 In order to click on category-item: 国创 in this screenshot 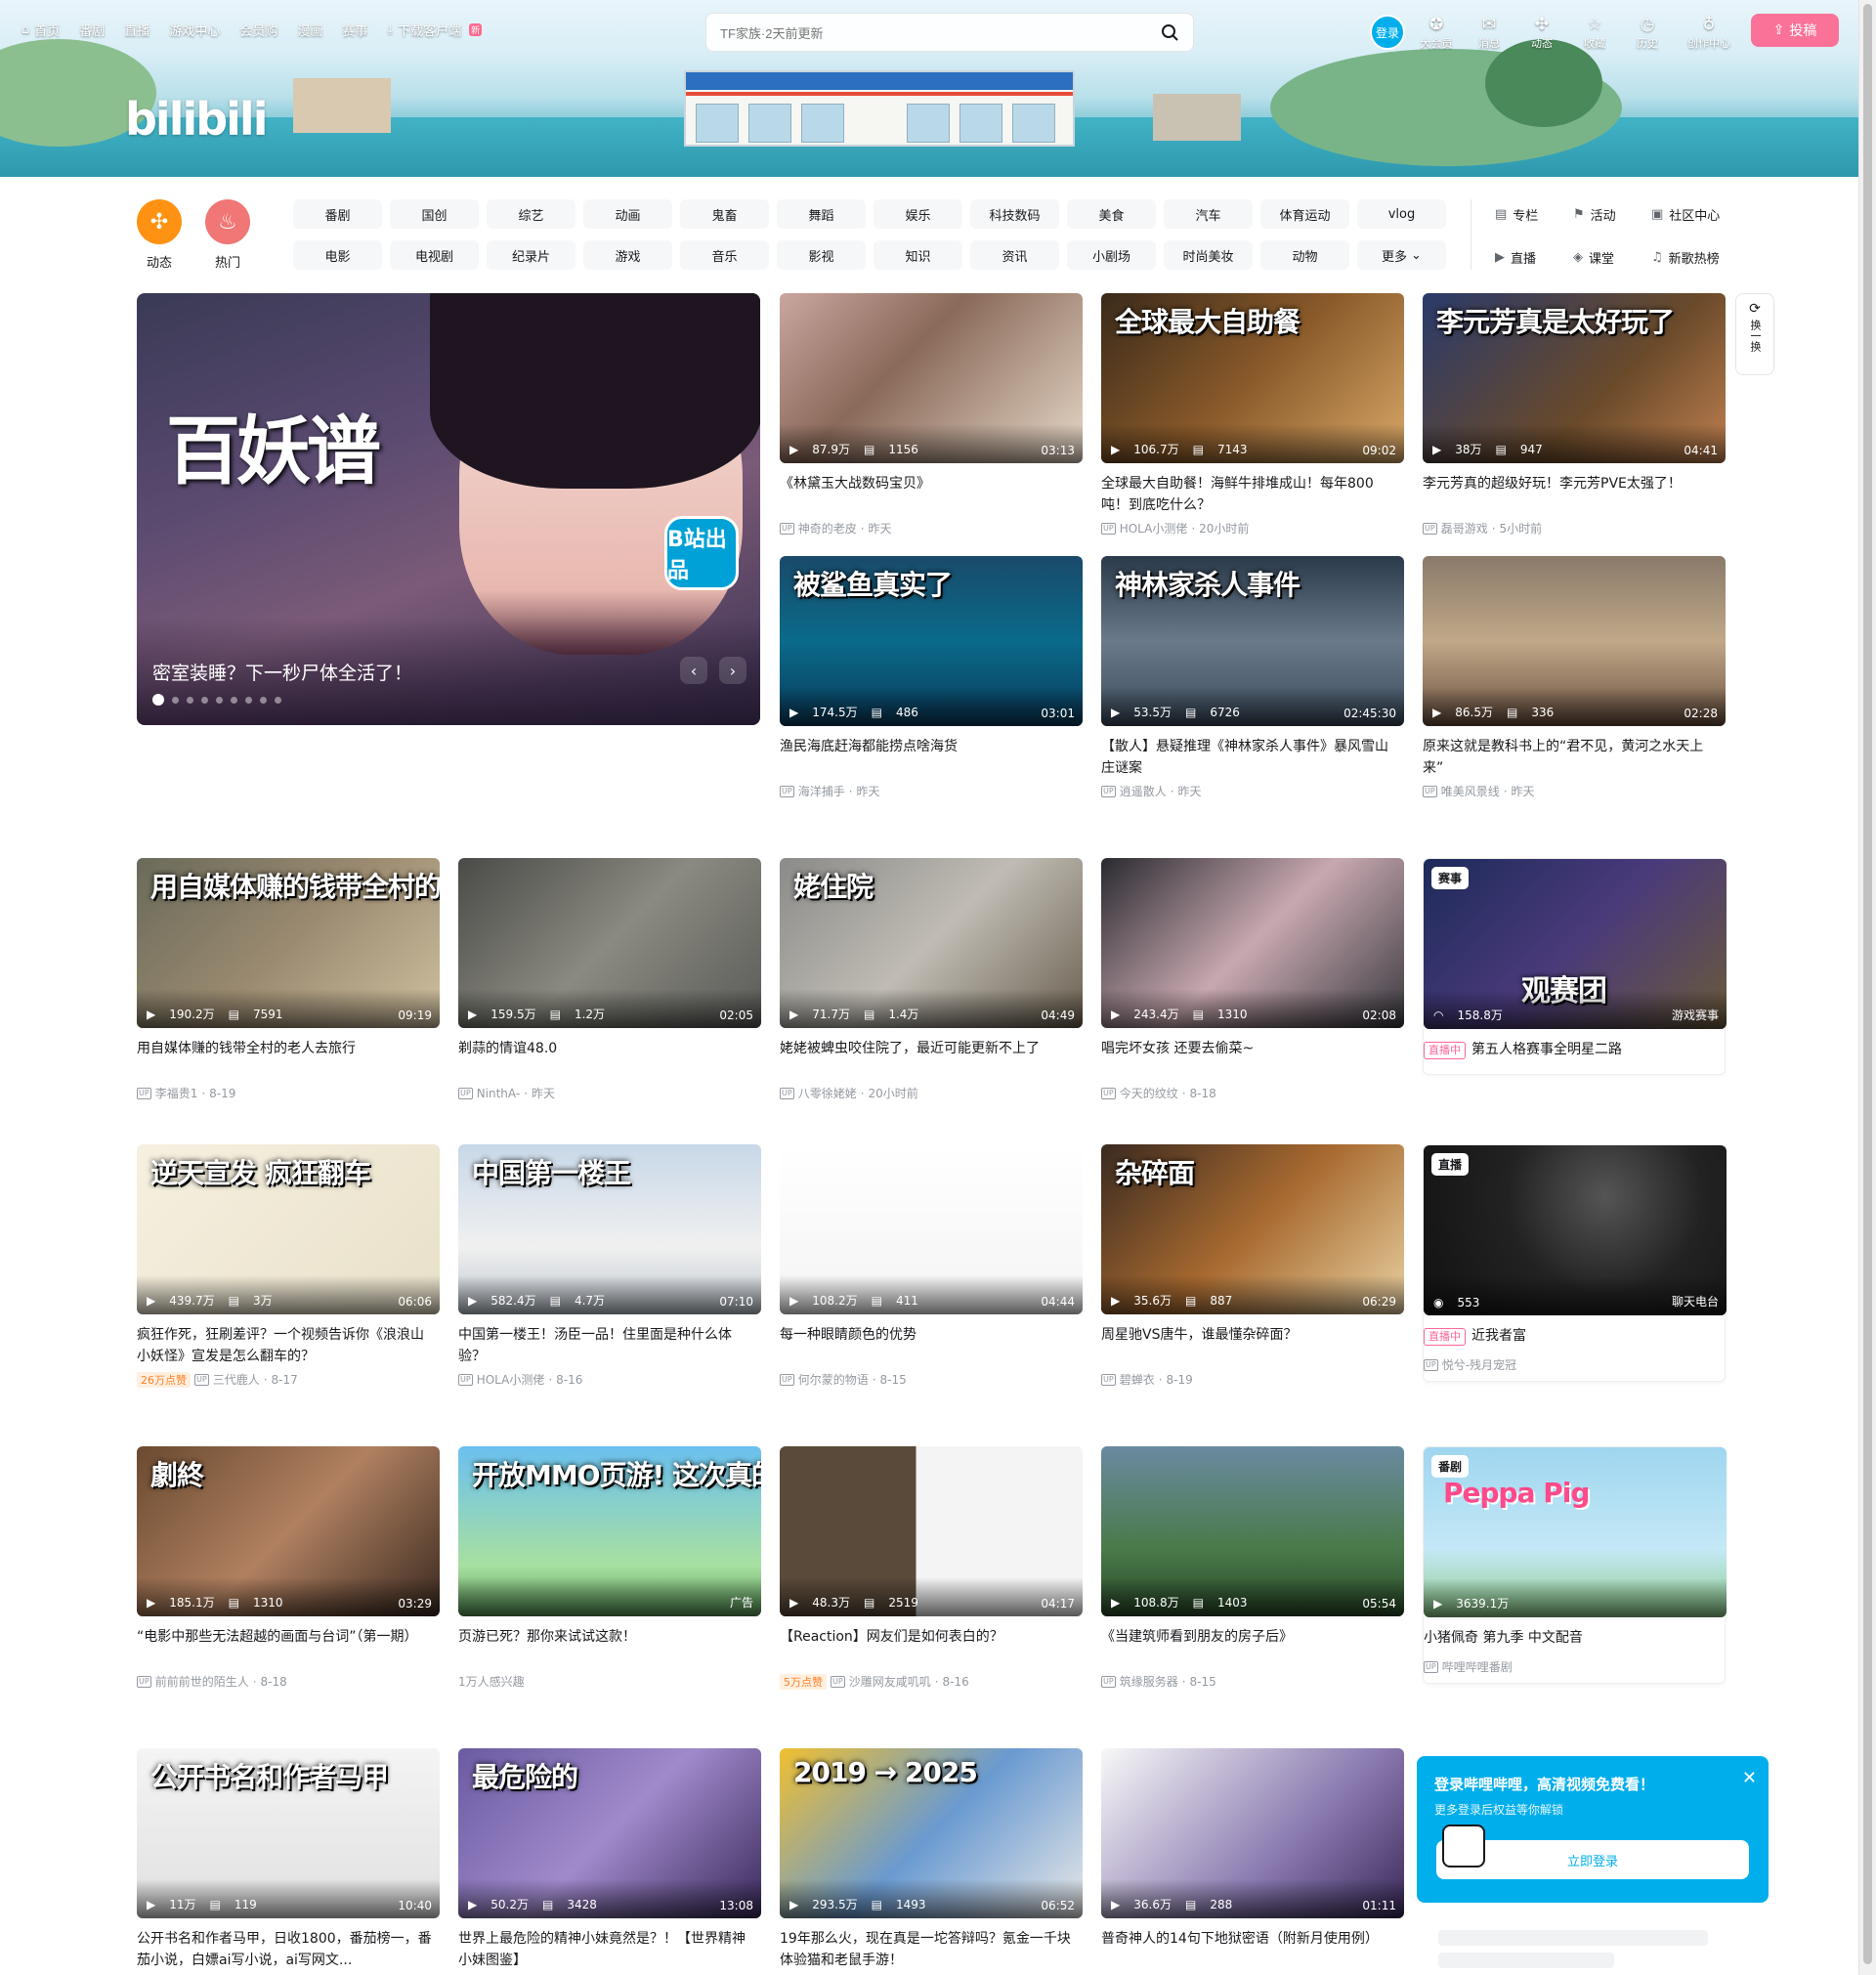, I will do `click(434, 214)`.